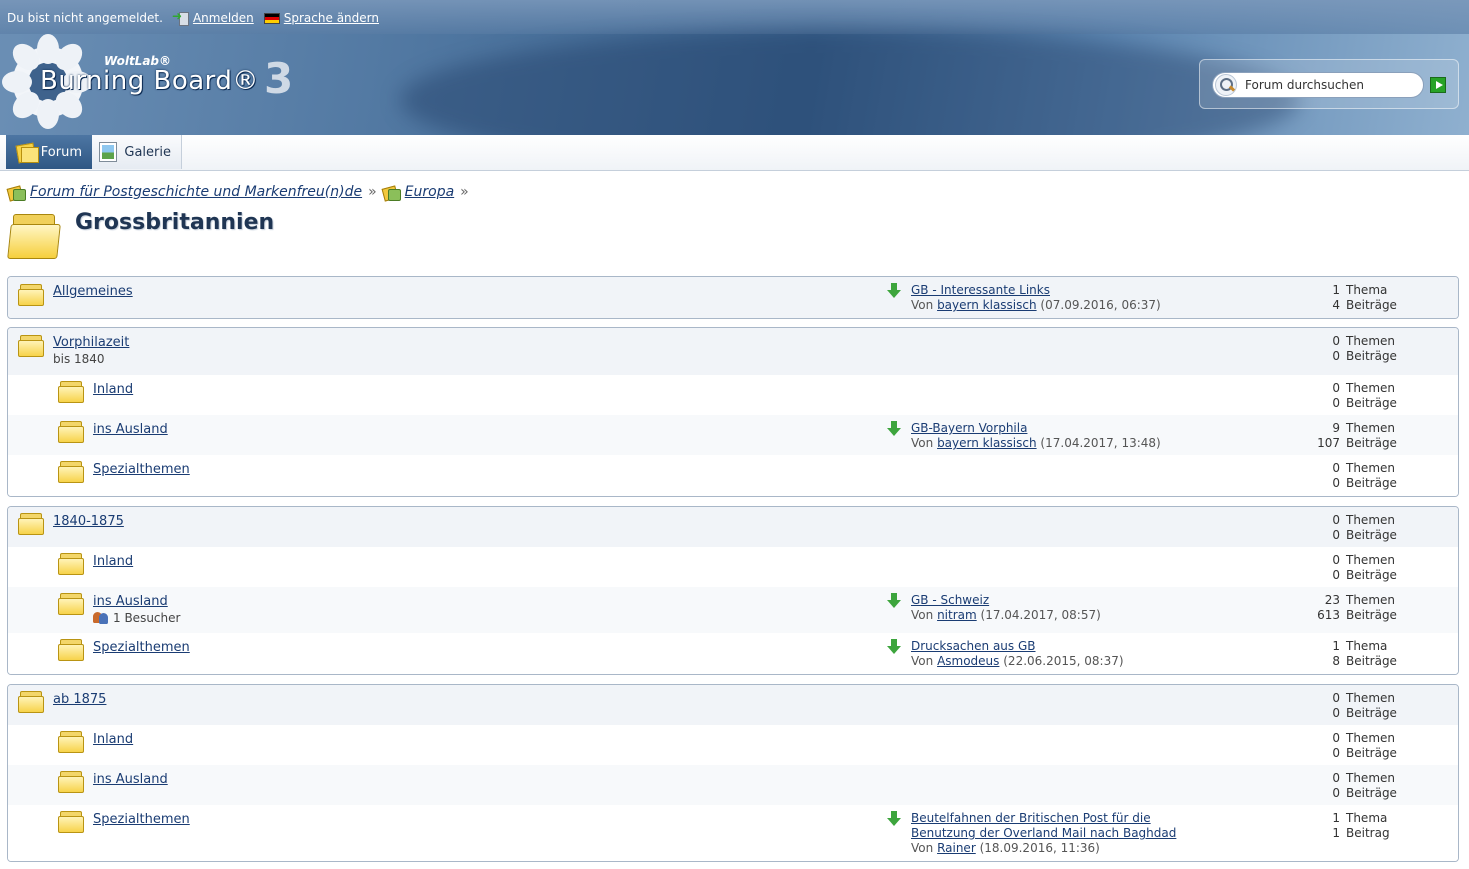  I want to click on board-description: bis 1840, so click(79, 359).